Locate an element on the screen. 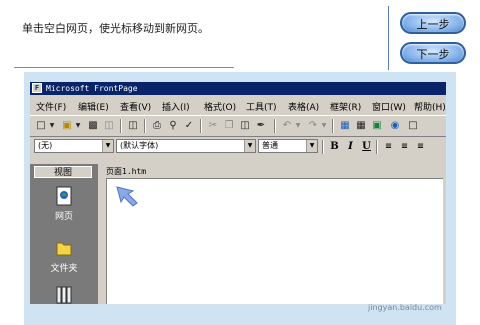 This screenshot has width=480, height=325. style-select: (无) ▼ is located at coordinates (74, 146).